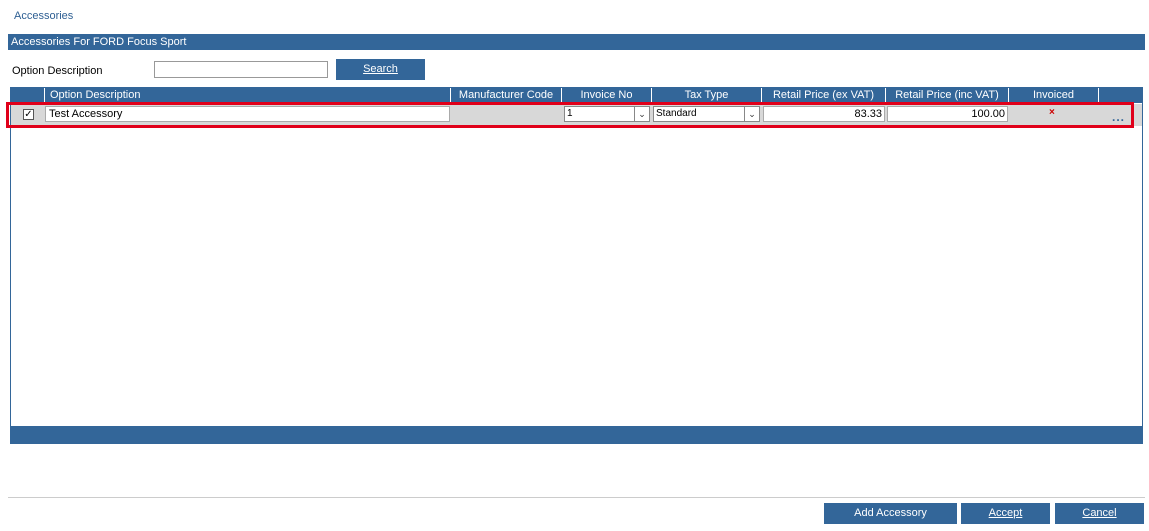 This screenshot has width=1149, height=531. Describe the element at coordinates (57, 71) in the screenshot. I see `search-label: Option Description` at that location.